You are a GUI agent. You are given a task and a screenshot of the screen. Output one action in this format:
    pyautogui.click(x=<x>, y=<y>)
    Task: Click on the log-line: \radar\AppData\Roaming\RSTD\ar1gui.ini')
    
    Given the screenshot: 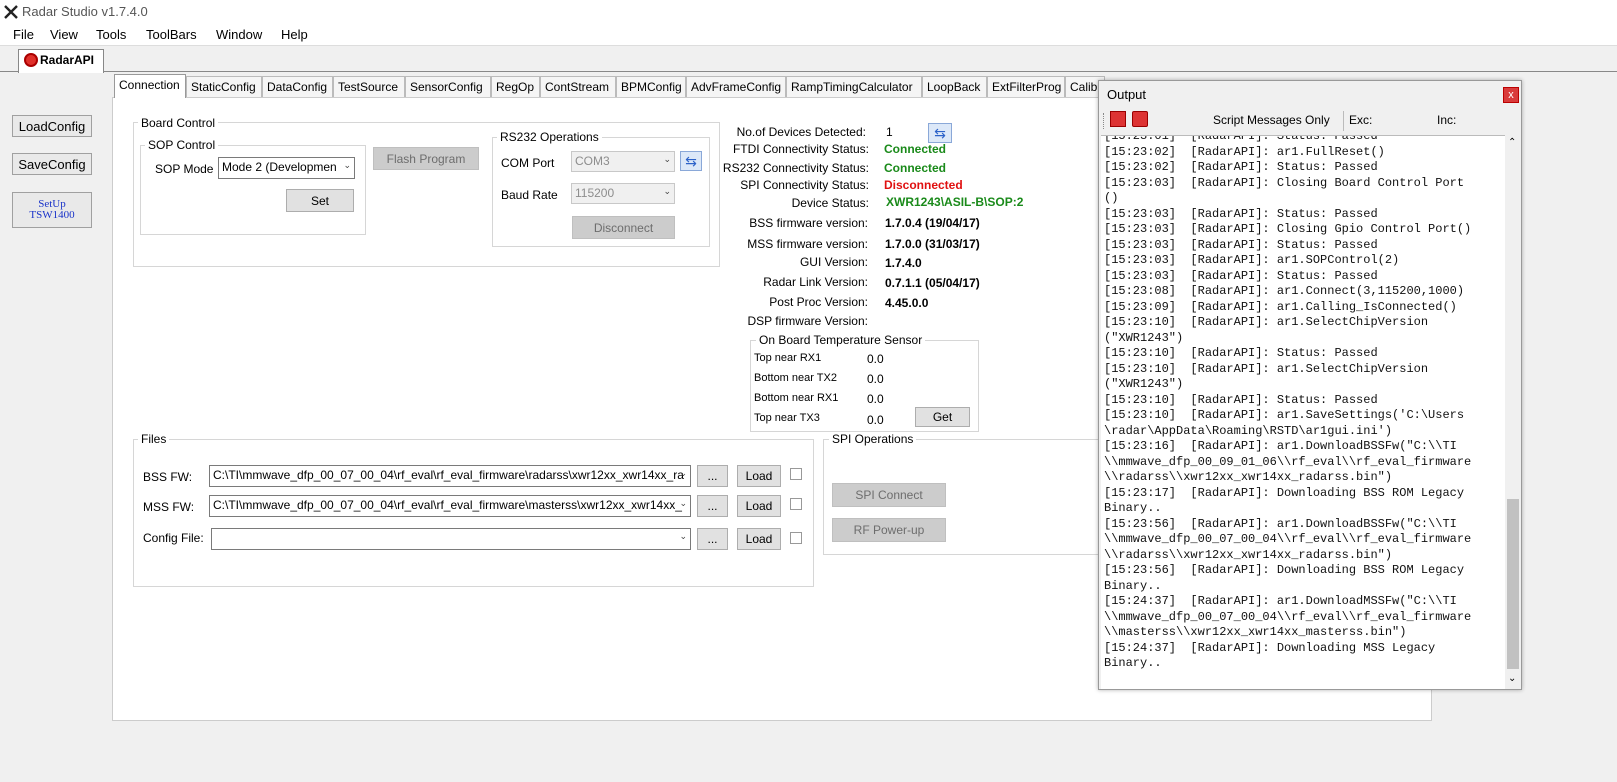 What is the action you would take?
    pyautogui.click(x=1248, y=430)
    